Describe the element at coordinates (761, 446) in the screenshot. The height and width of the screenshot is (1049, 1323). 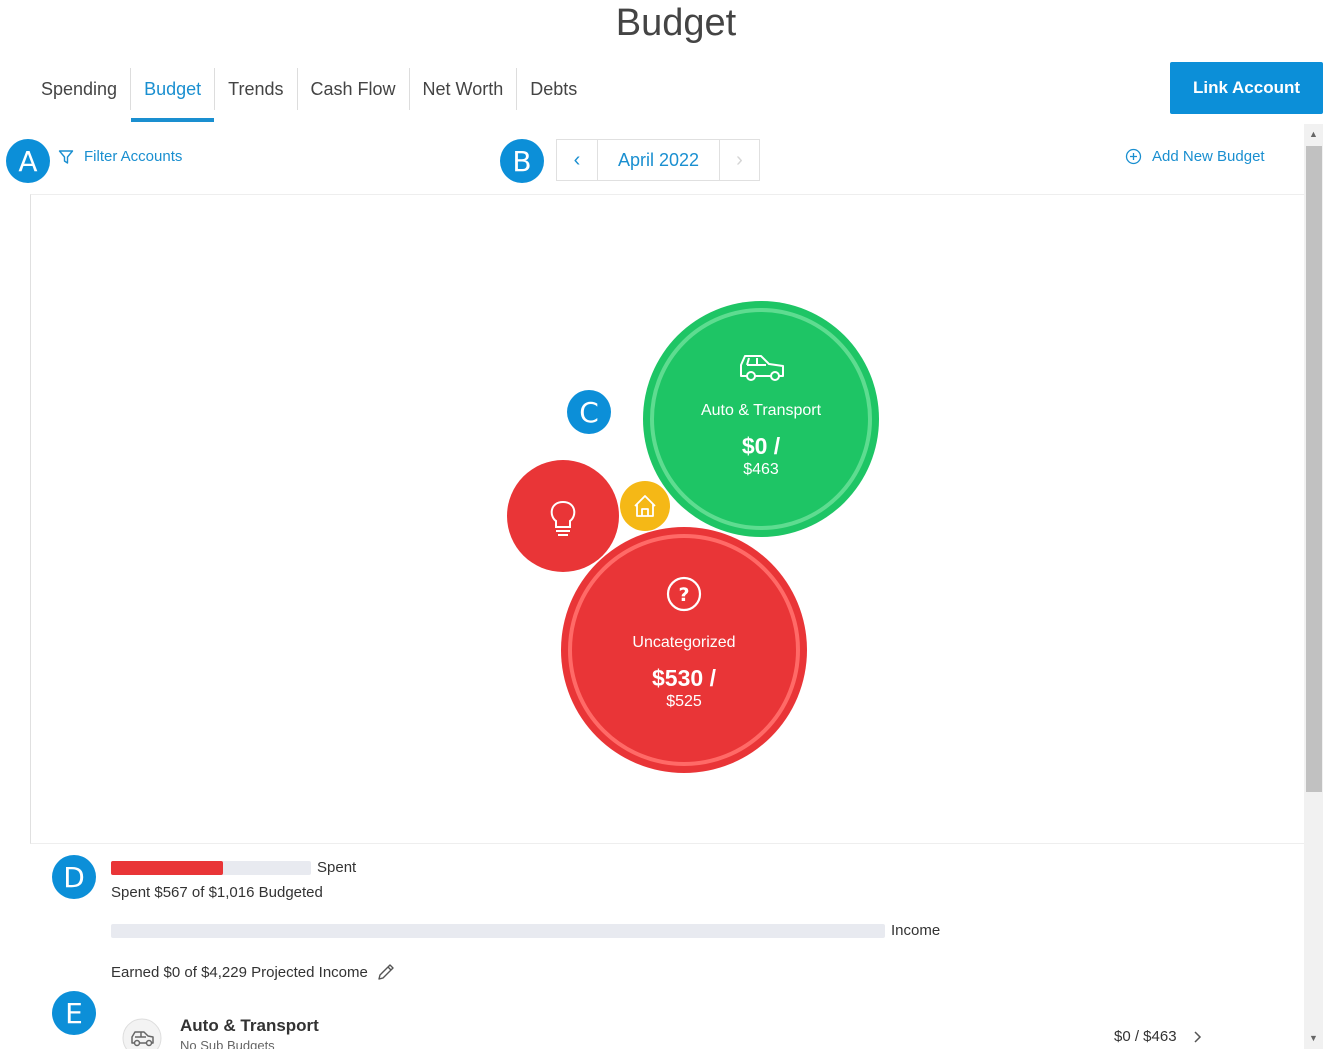
I see `auto-transport-bubble-spent: $0 /` at that location.